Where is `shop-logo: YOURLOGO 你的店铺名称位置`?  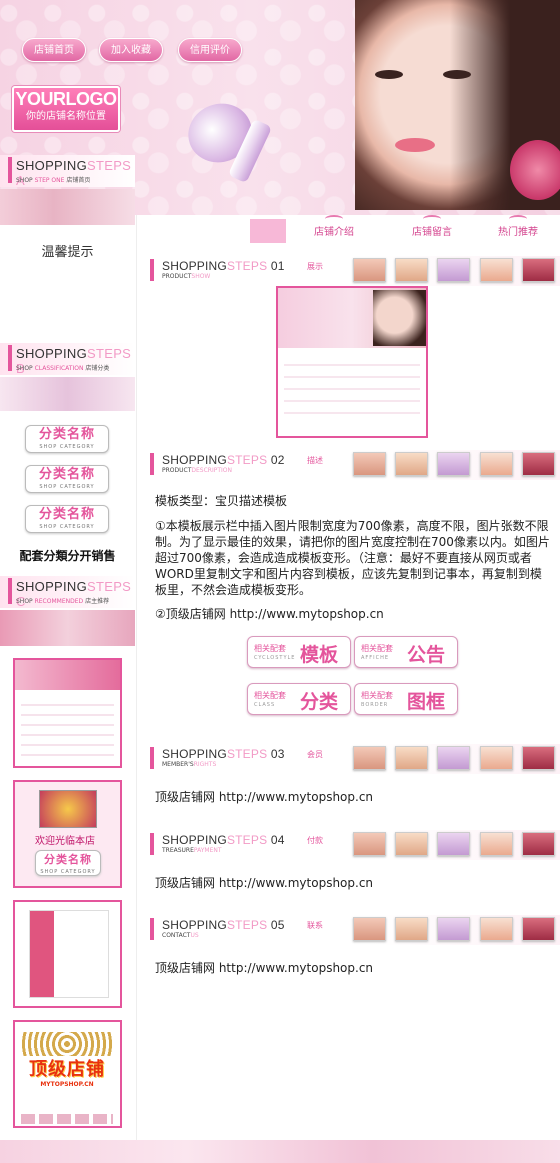 shop-logo: YOURLOGO 你的店铺名称位置 is located at coordinates (66, 109).